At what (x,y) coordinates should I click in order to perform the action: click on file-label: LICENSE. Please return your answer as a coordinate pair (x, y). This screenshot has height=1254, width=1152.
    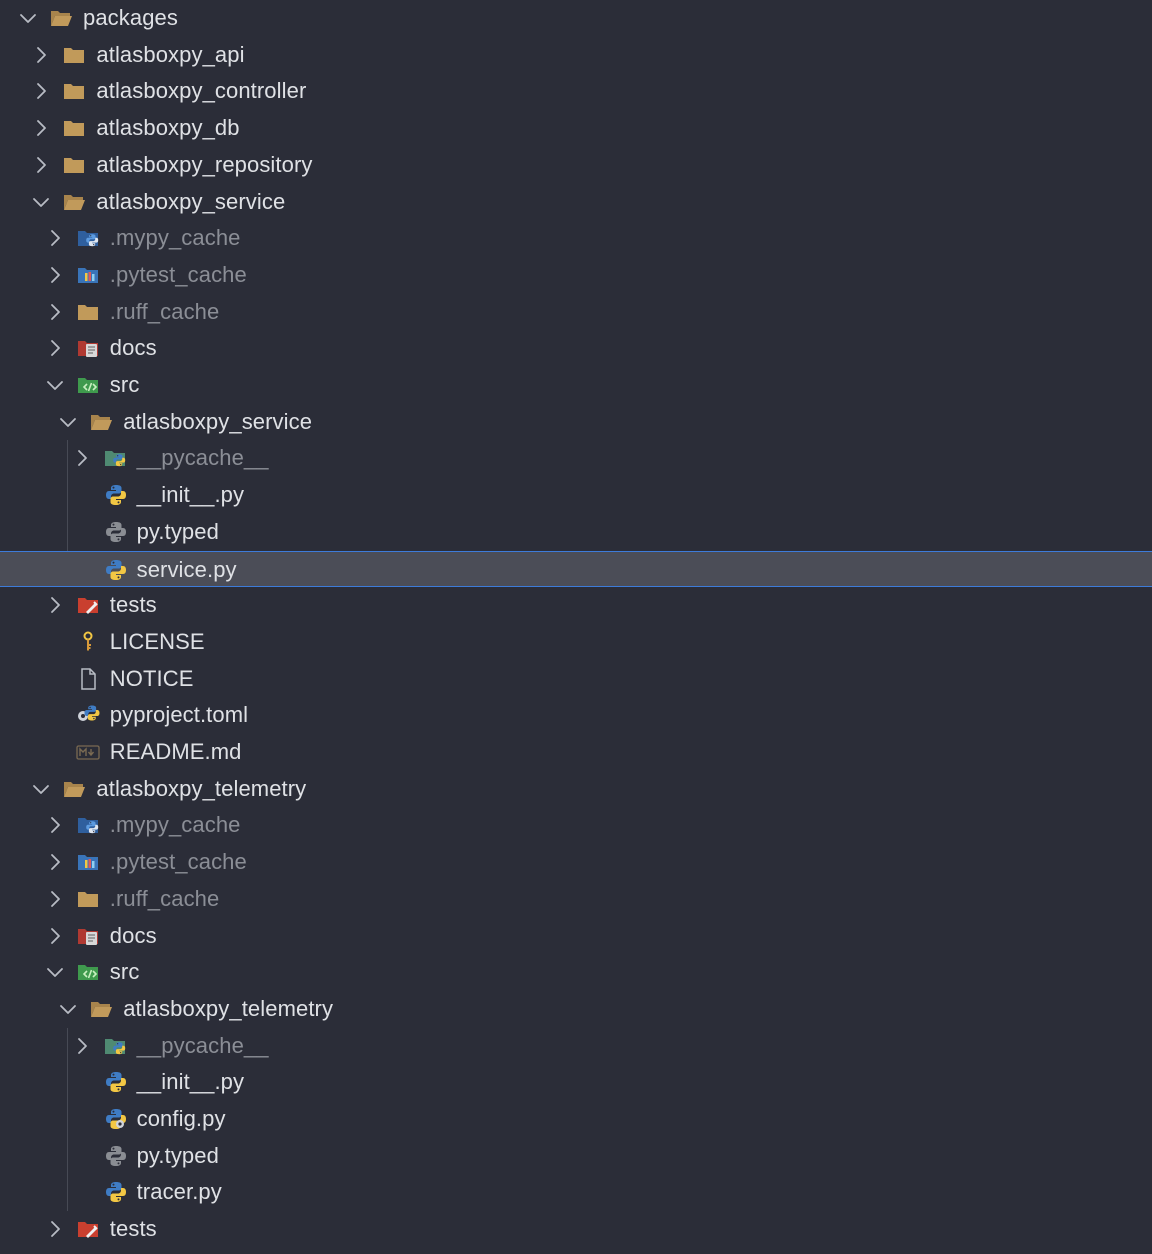
    Looking at the image, I should click on (157, 641).